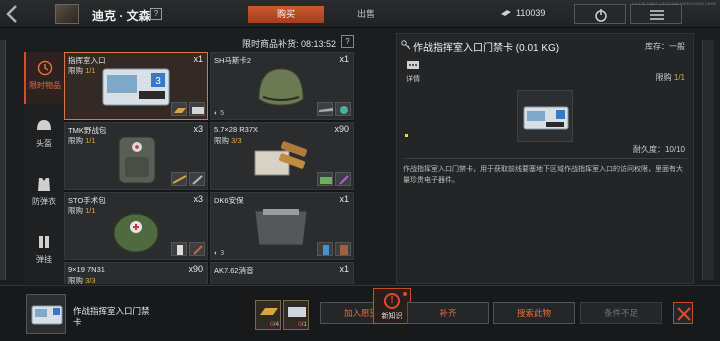 The height and width of the screenshot is (341, 720). Describe the element at coordinates (197, 179) in the screenshot. I see `knife-icon` at that location.